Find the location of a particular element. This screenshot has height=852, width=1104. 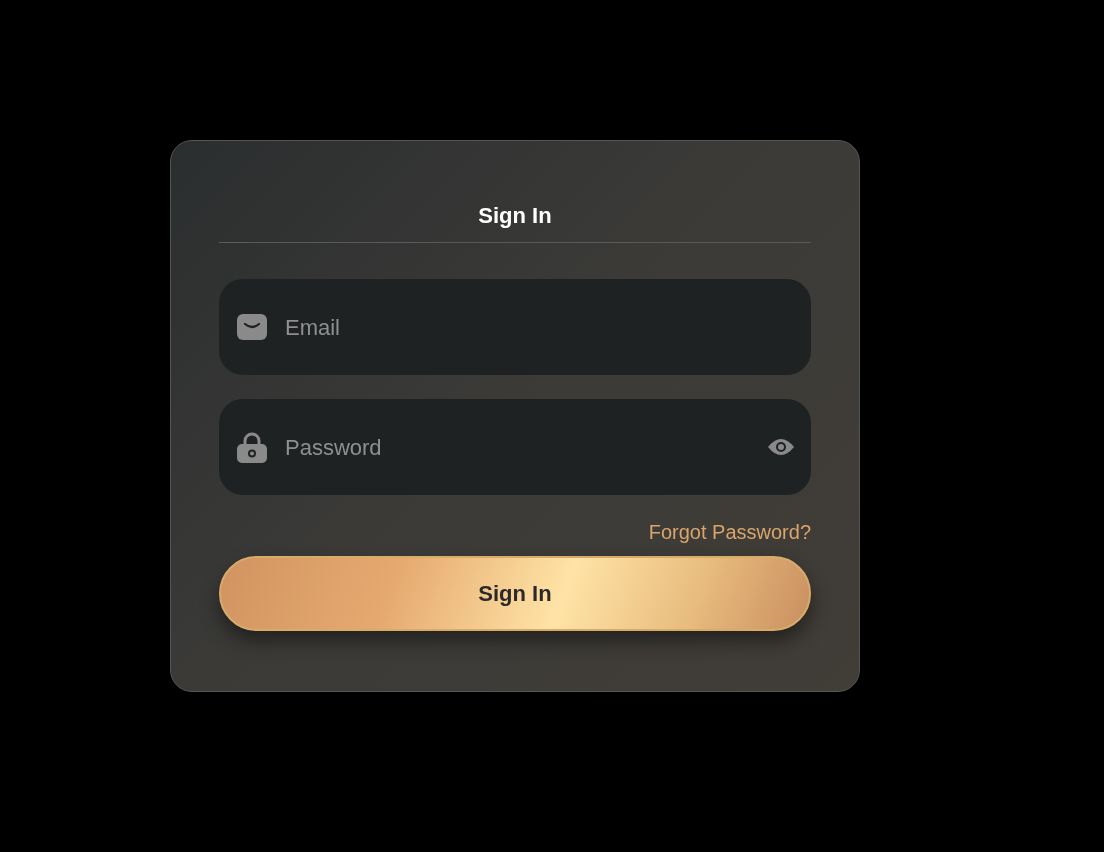

password-field: Password is located at coordinates (517, 447).